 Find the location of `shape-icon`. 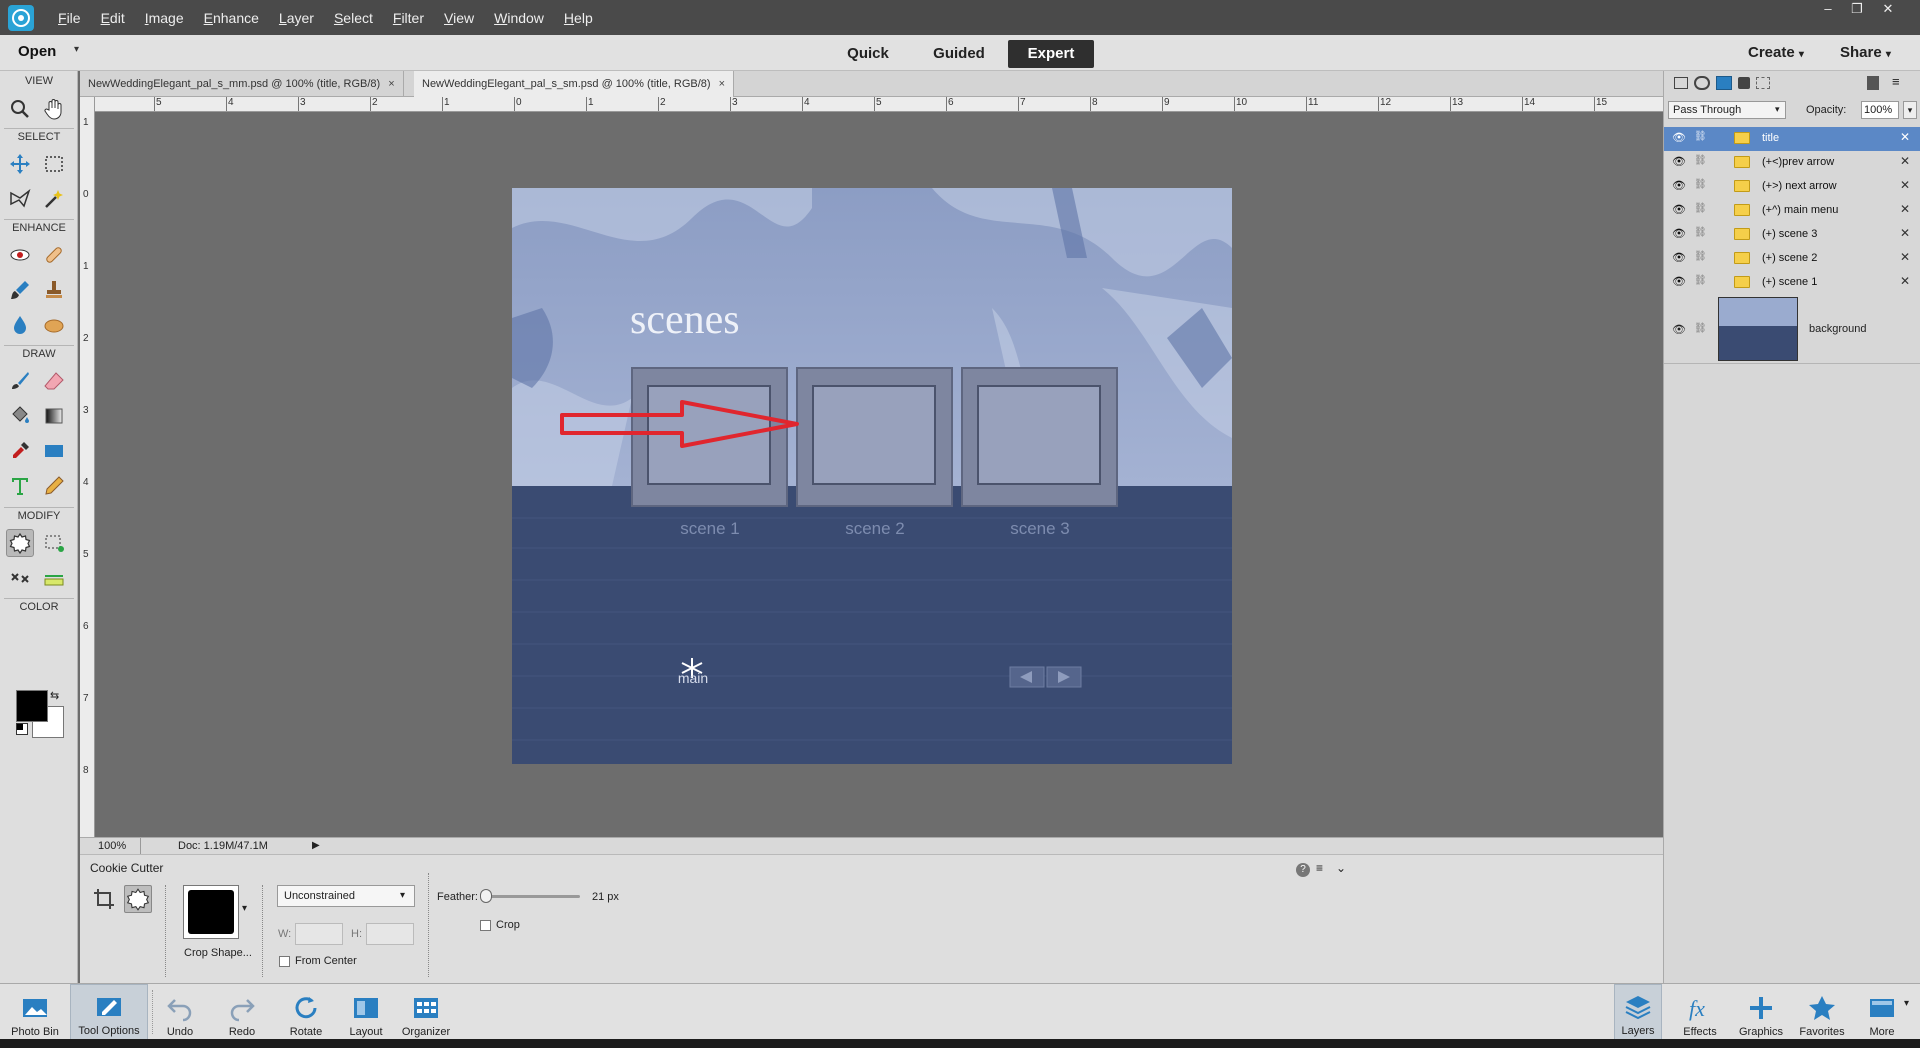

shape-icon is located at coordinates (54, 451).